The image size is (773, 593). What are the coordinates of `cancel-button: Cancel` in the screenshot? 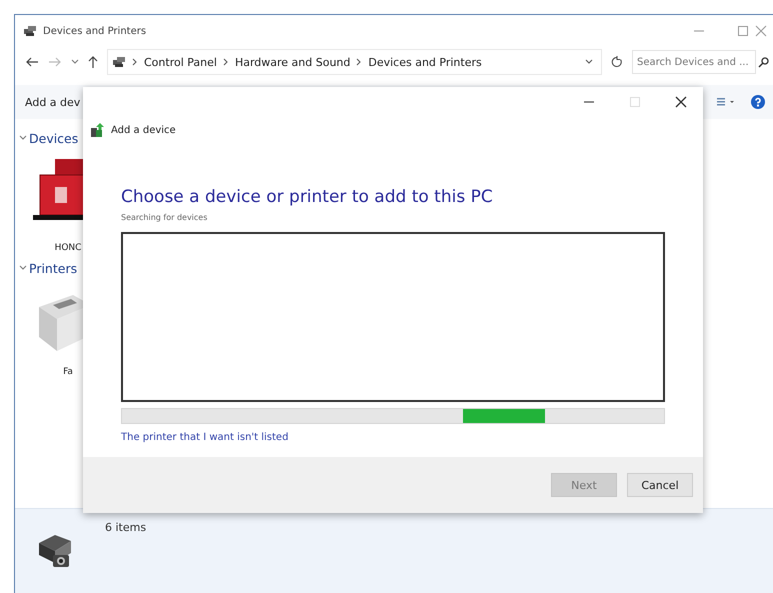 It's located at (660, 485).